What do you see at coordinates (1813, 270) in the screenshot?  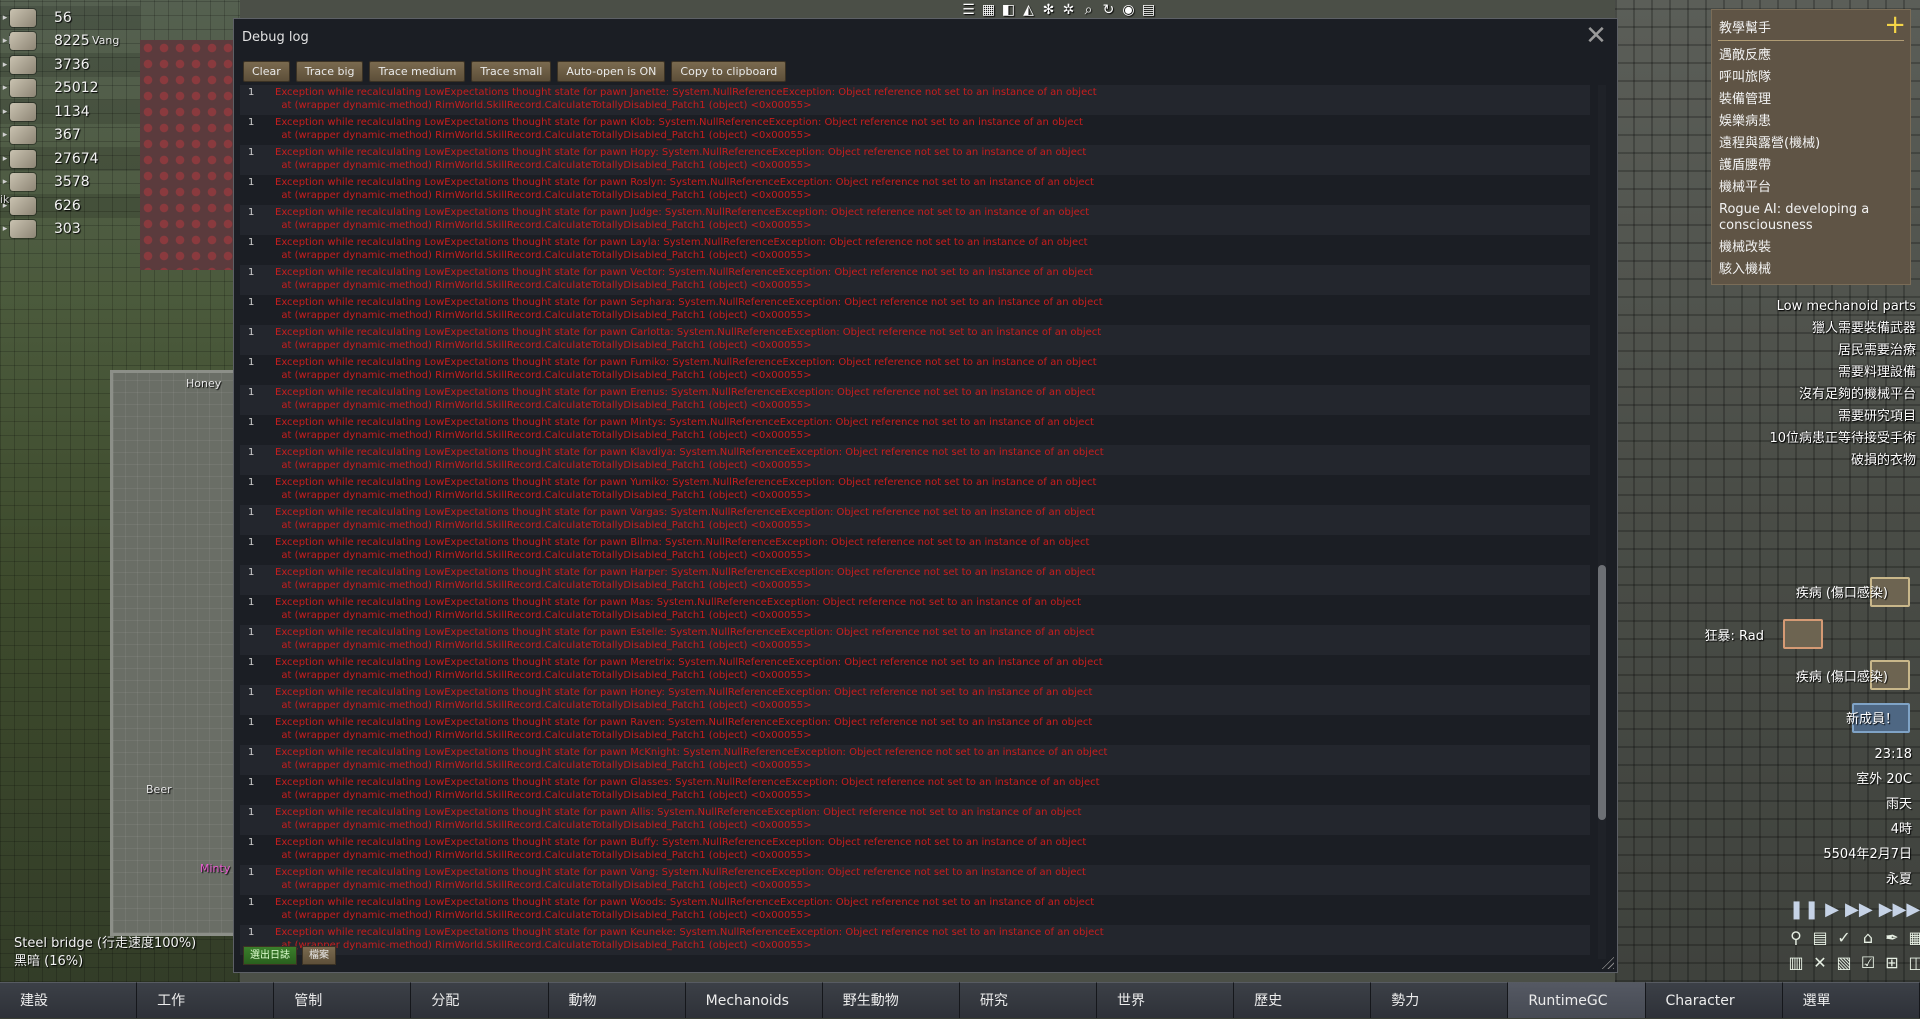 I see `learning-helper-item: 駭入機械` at bounding box center [1813, 270].